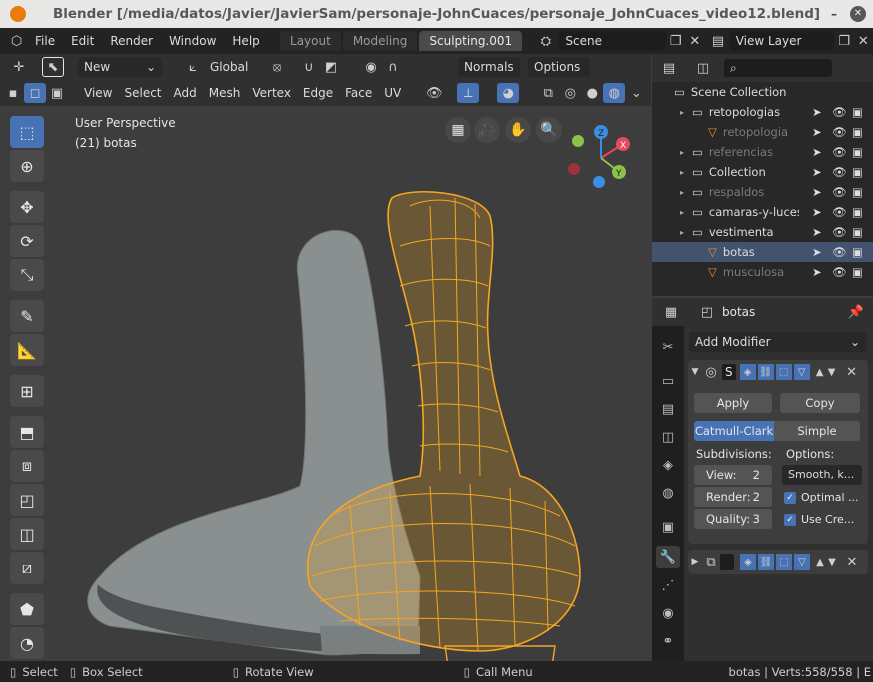 The width and height of the screenshot is (873, 682). I want to click on overlay-toggle-icon: ◕, so click(508, 93).